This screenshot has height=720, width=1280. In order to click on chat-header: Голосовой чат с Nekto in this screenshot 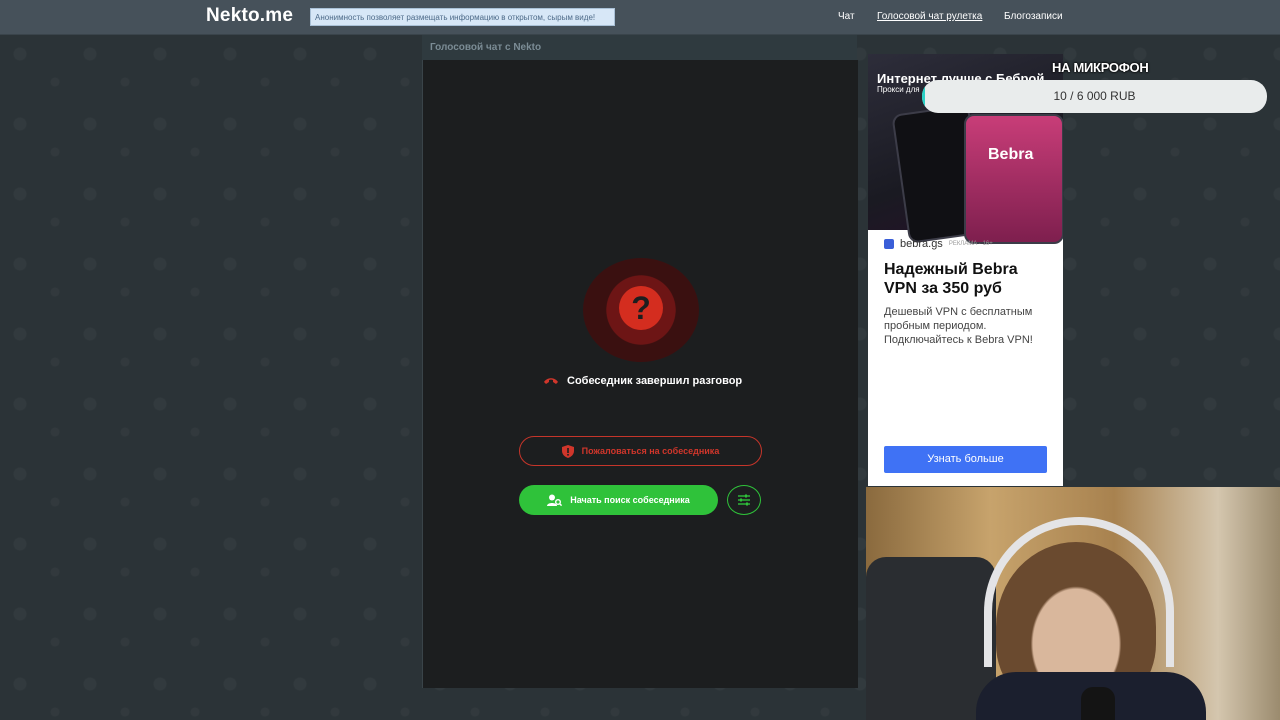, I will do `click(639, 47)`.